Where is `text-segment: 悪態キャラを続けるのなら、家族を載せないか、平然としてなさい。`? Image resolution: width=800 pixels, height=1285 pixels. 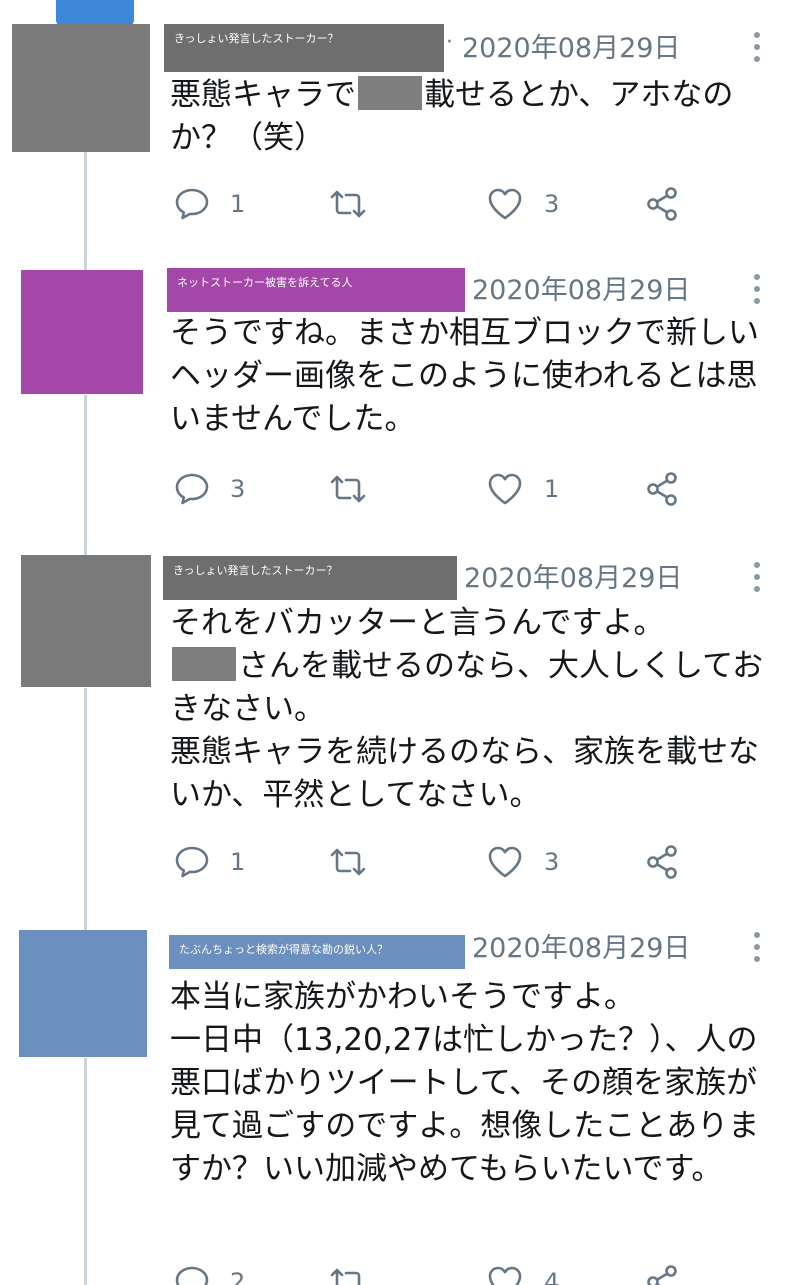
text-segment: 悪態キャラを続けるのなら、家族を載せないか、平然としてなさい。 is located at coordinates (464, 773).